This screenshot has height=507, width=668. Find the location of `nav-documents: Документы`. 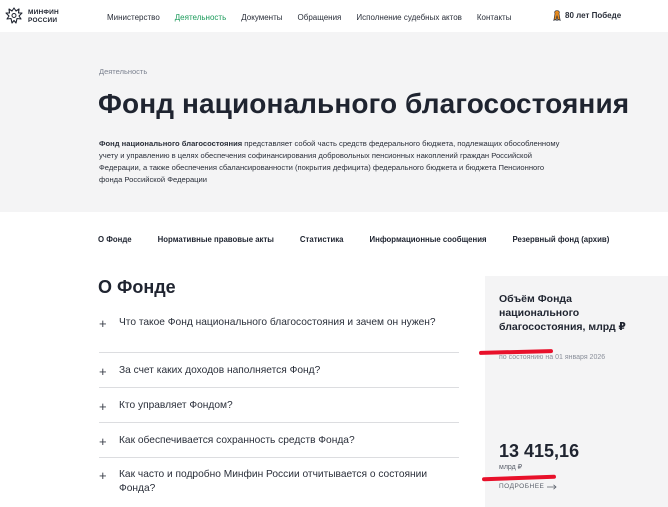

nav-documents: Документы is located at coordinates (261, 17).